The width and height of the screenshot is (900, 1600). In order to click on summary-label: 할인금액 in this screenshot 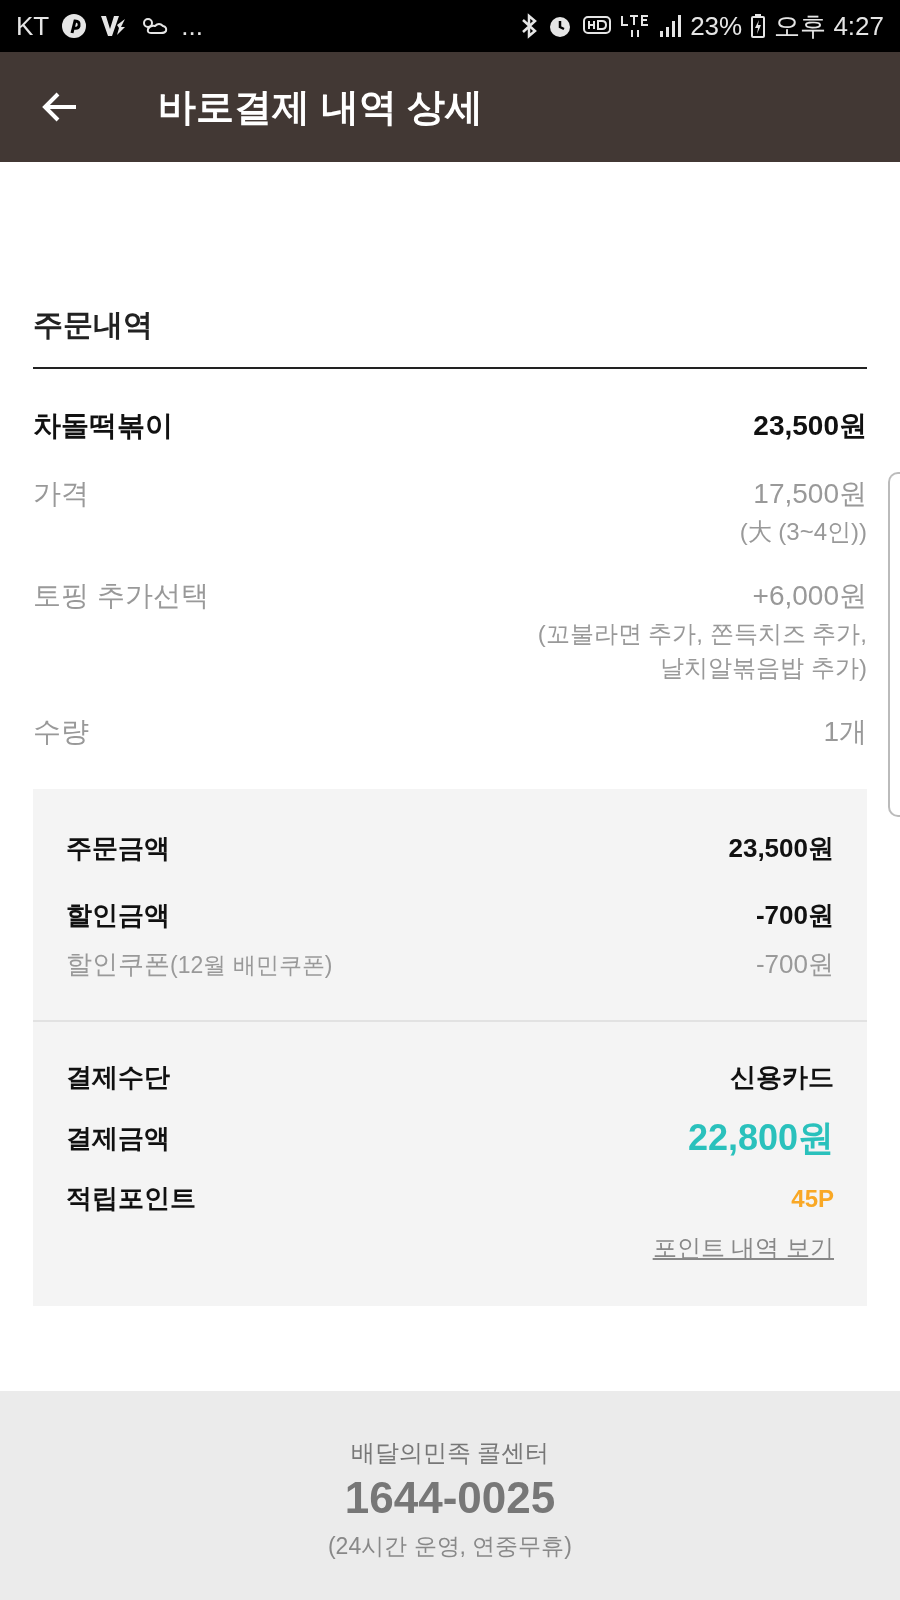, I will do `click(118, 915)`.